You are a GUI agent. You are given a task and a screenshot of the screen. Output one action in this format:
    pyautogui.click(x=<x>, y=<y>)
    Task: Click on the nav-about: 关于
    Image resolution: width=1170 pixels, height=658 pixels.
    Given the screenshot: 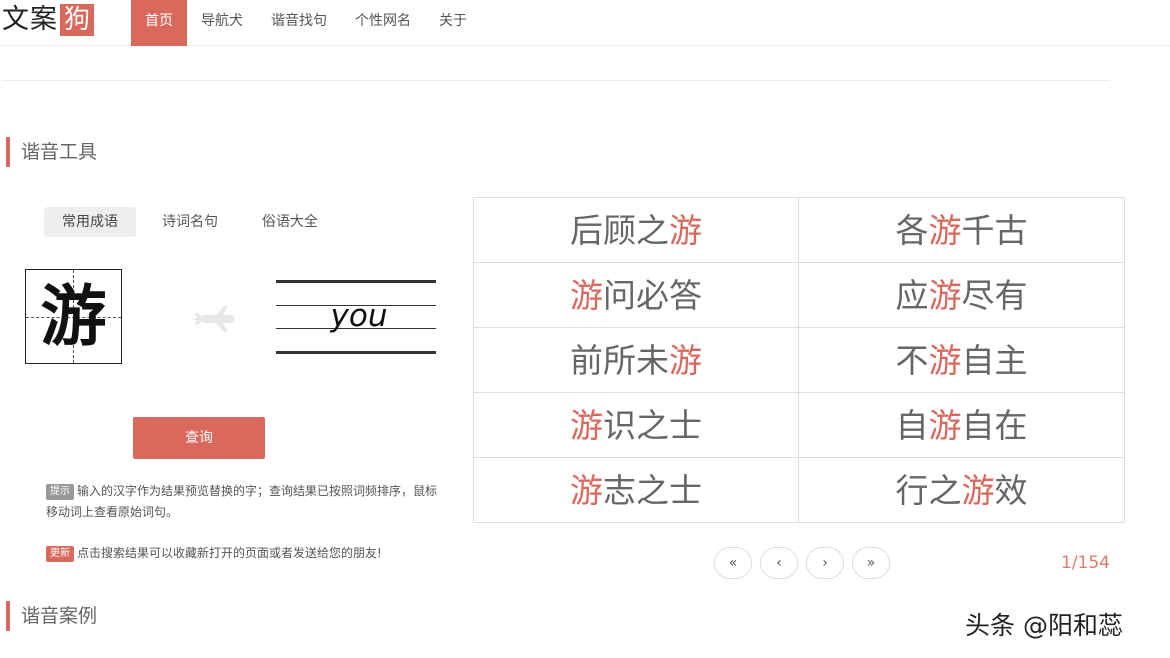 What is the action you would take?
    pyautogui.click(x=453, y=23)
    